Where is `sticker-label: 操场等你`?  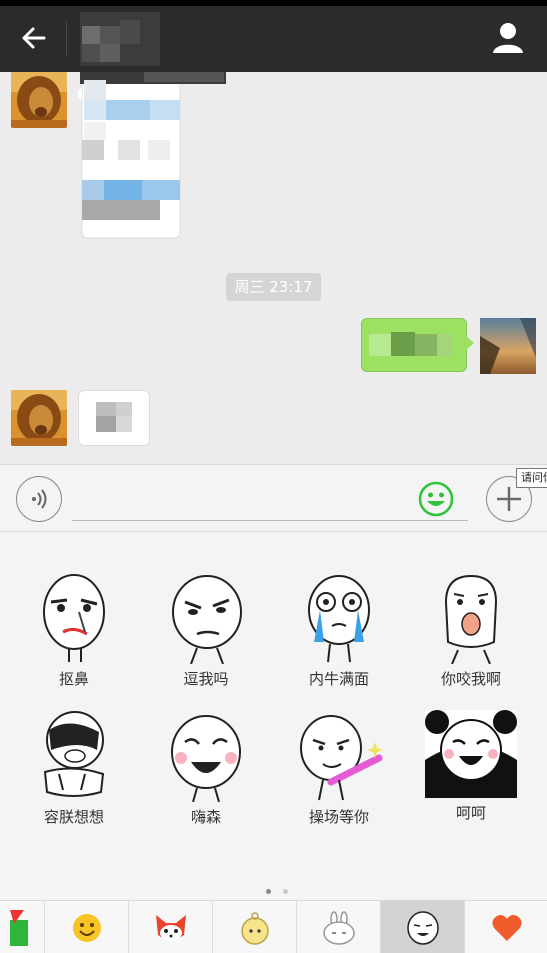 sticker-label: 操场等你 is located at coordinates (338, 817).